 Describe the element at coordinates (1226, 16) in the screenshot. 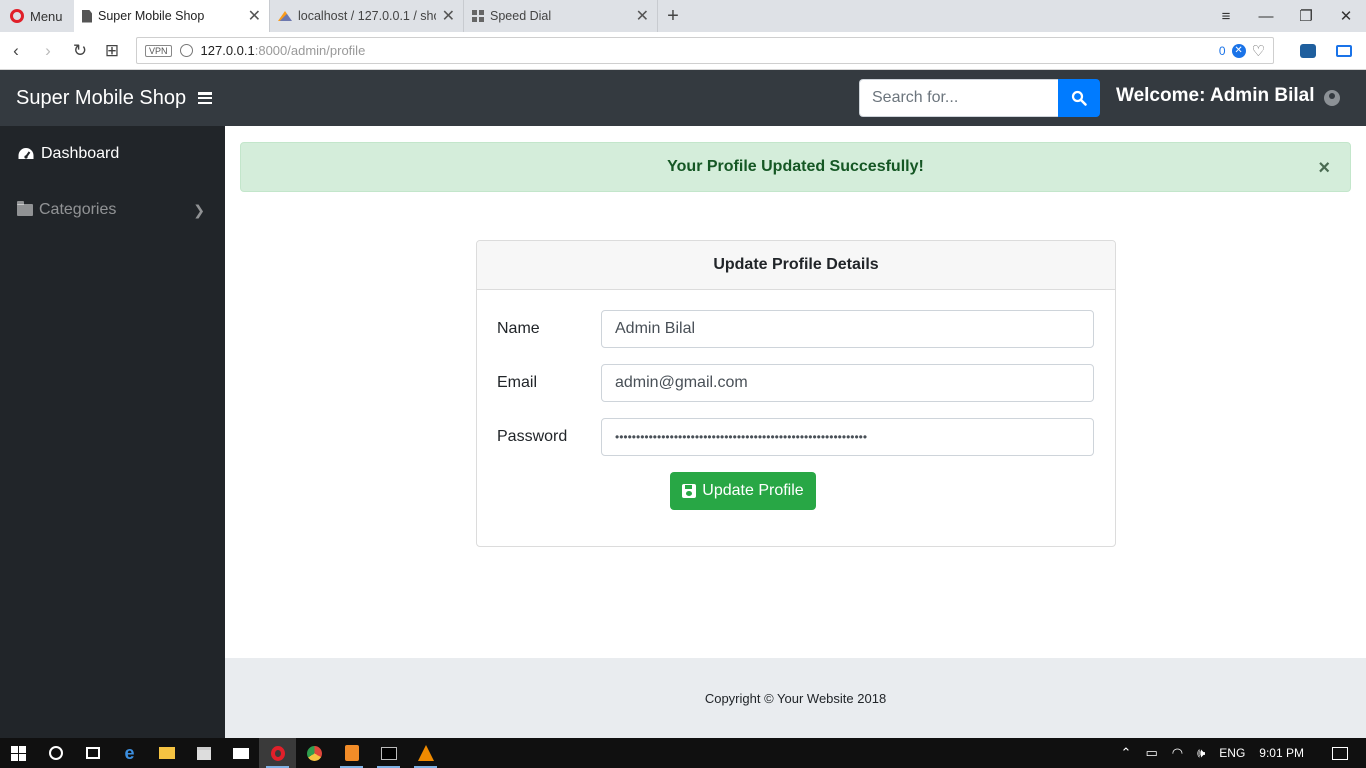

I see `tab-menu-icon: ≡` at that location.